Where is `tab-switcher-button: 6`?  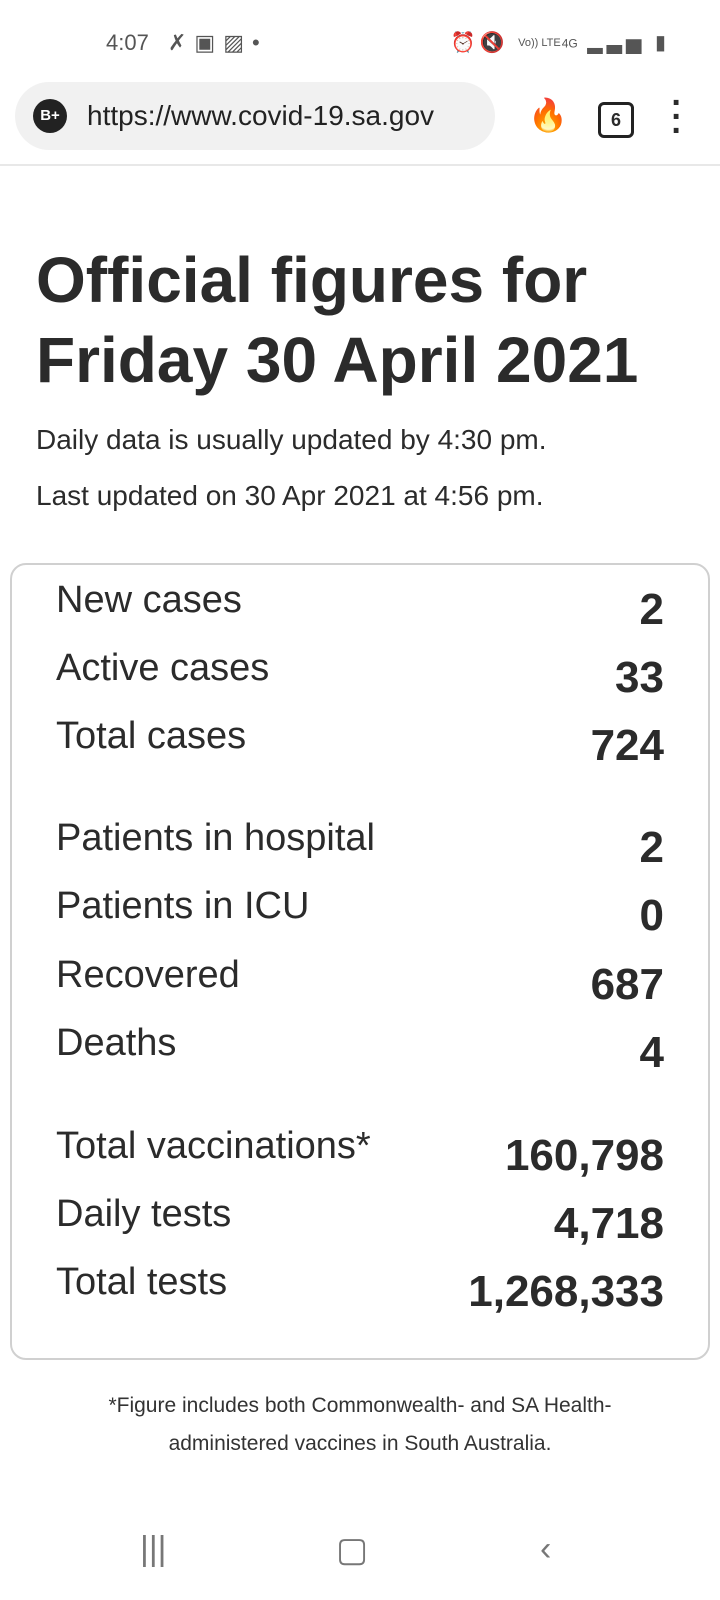
tab-switcher-button: 6 is located at coordinates (616, 120).